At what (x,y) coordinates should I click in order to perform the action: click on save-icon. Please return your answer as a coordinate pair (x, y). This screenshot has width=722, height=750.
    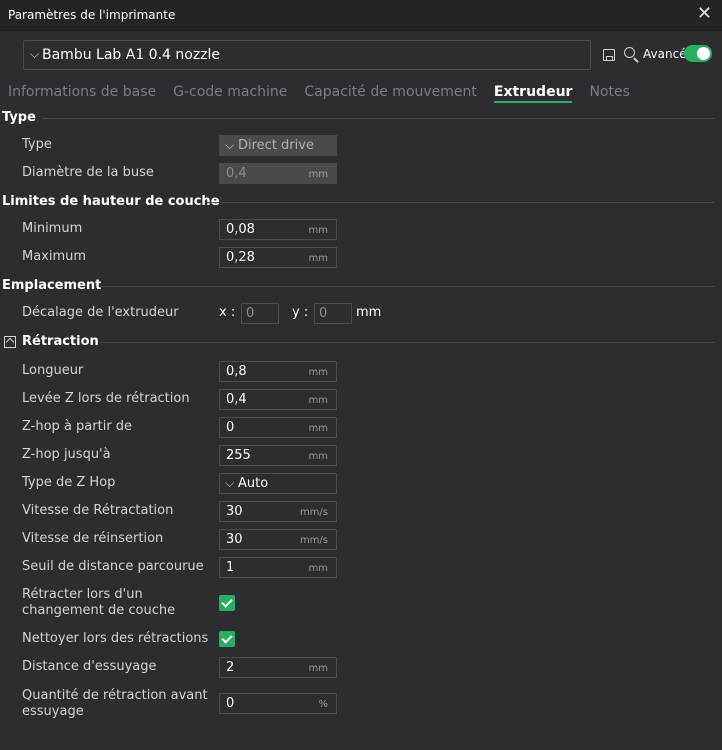
    Looking at the image, I should click on (609, 55).